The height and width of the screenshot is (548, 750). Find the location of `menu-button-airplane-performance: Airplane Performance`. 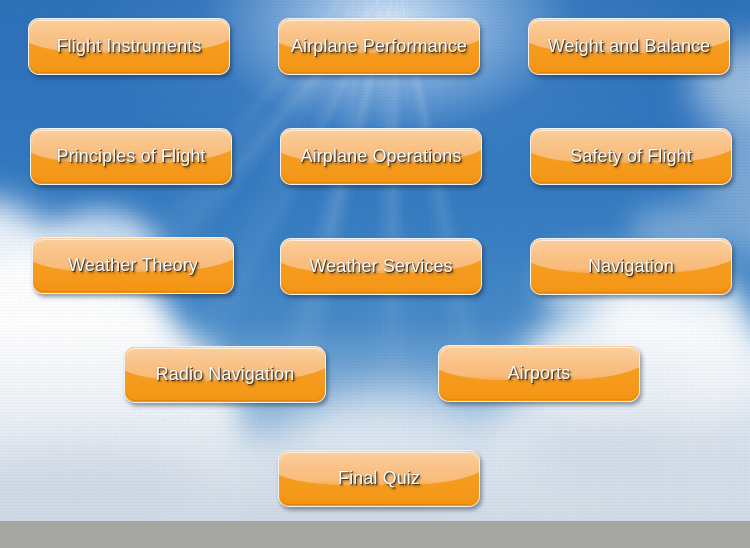

menu-button-airplane-performance: Airplane Performance is located at coordinates (379, 46).